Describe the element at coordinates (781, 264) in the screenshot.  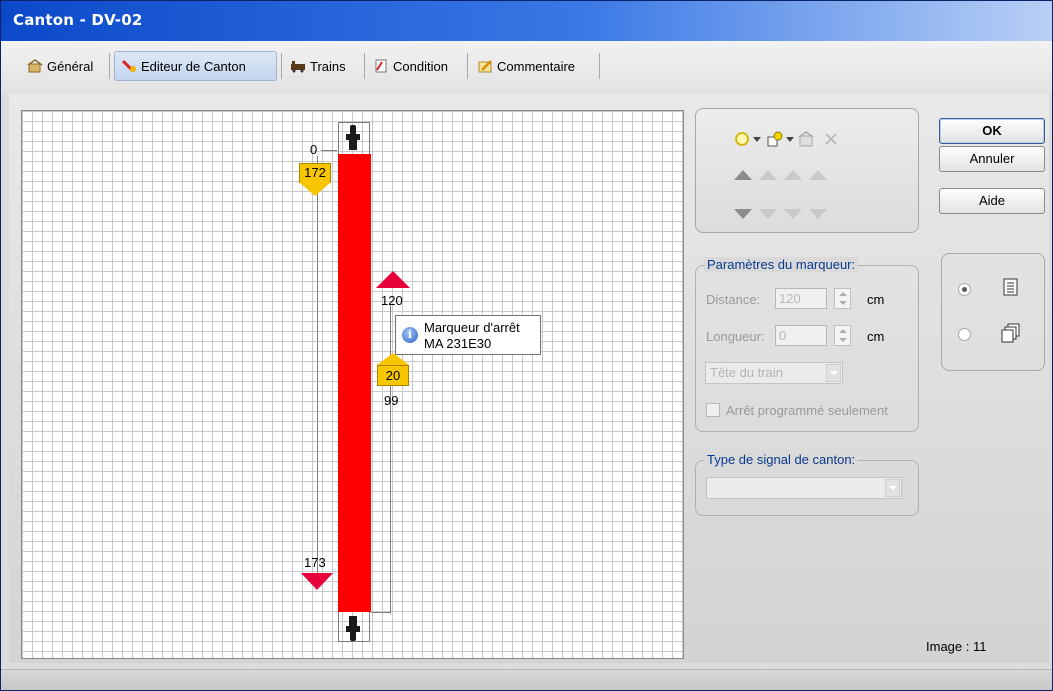
I see `marker-params-title: Paramètres du marqueur:` at that location.